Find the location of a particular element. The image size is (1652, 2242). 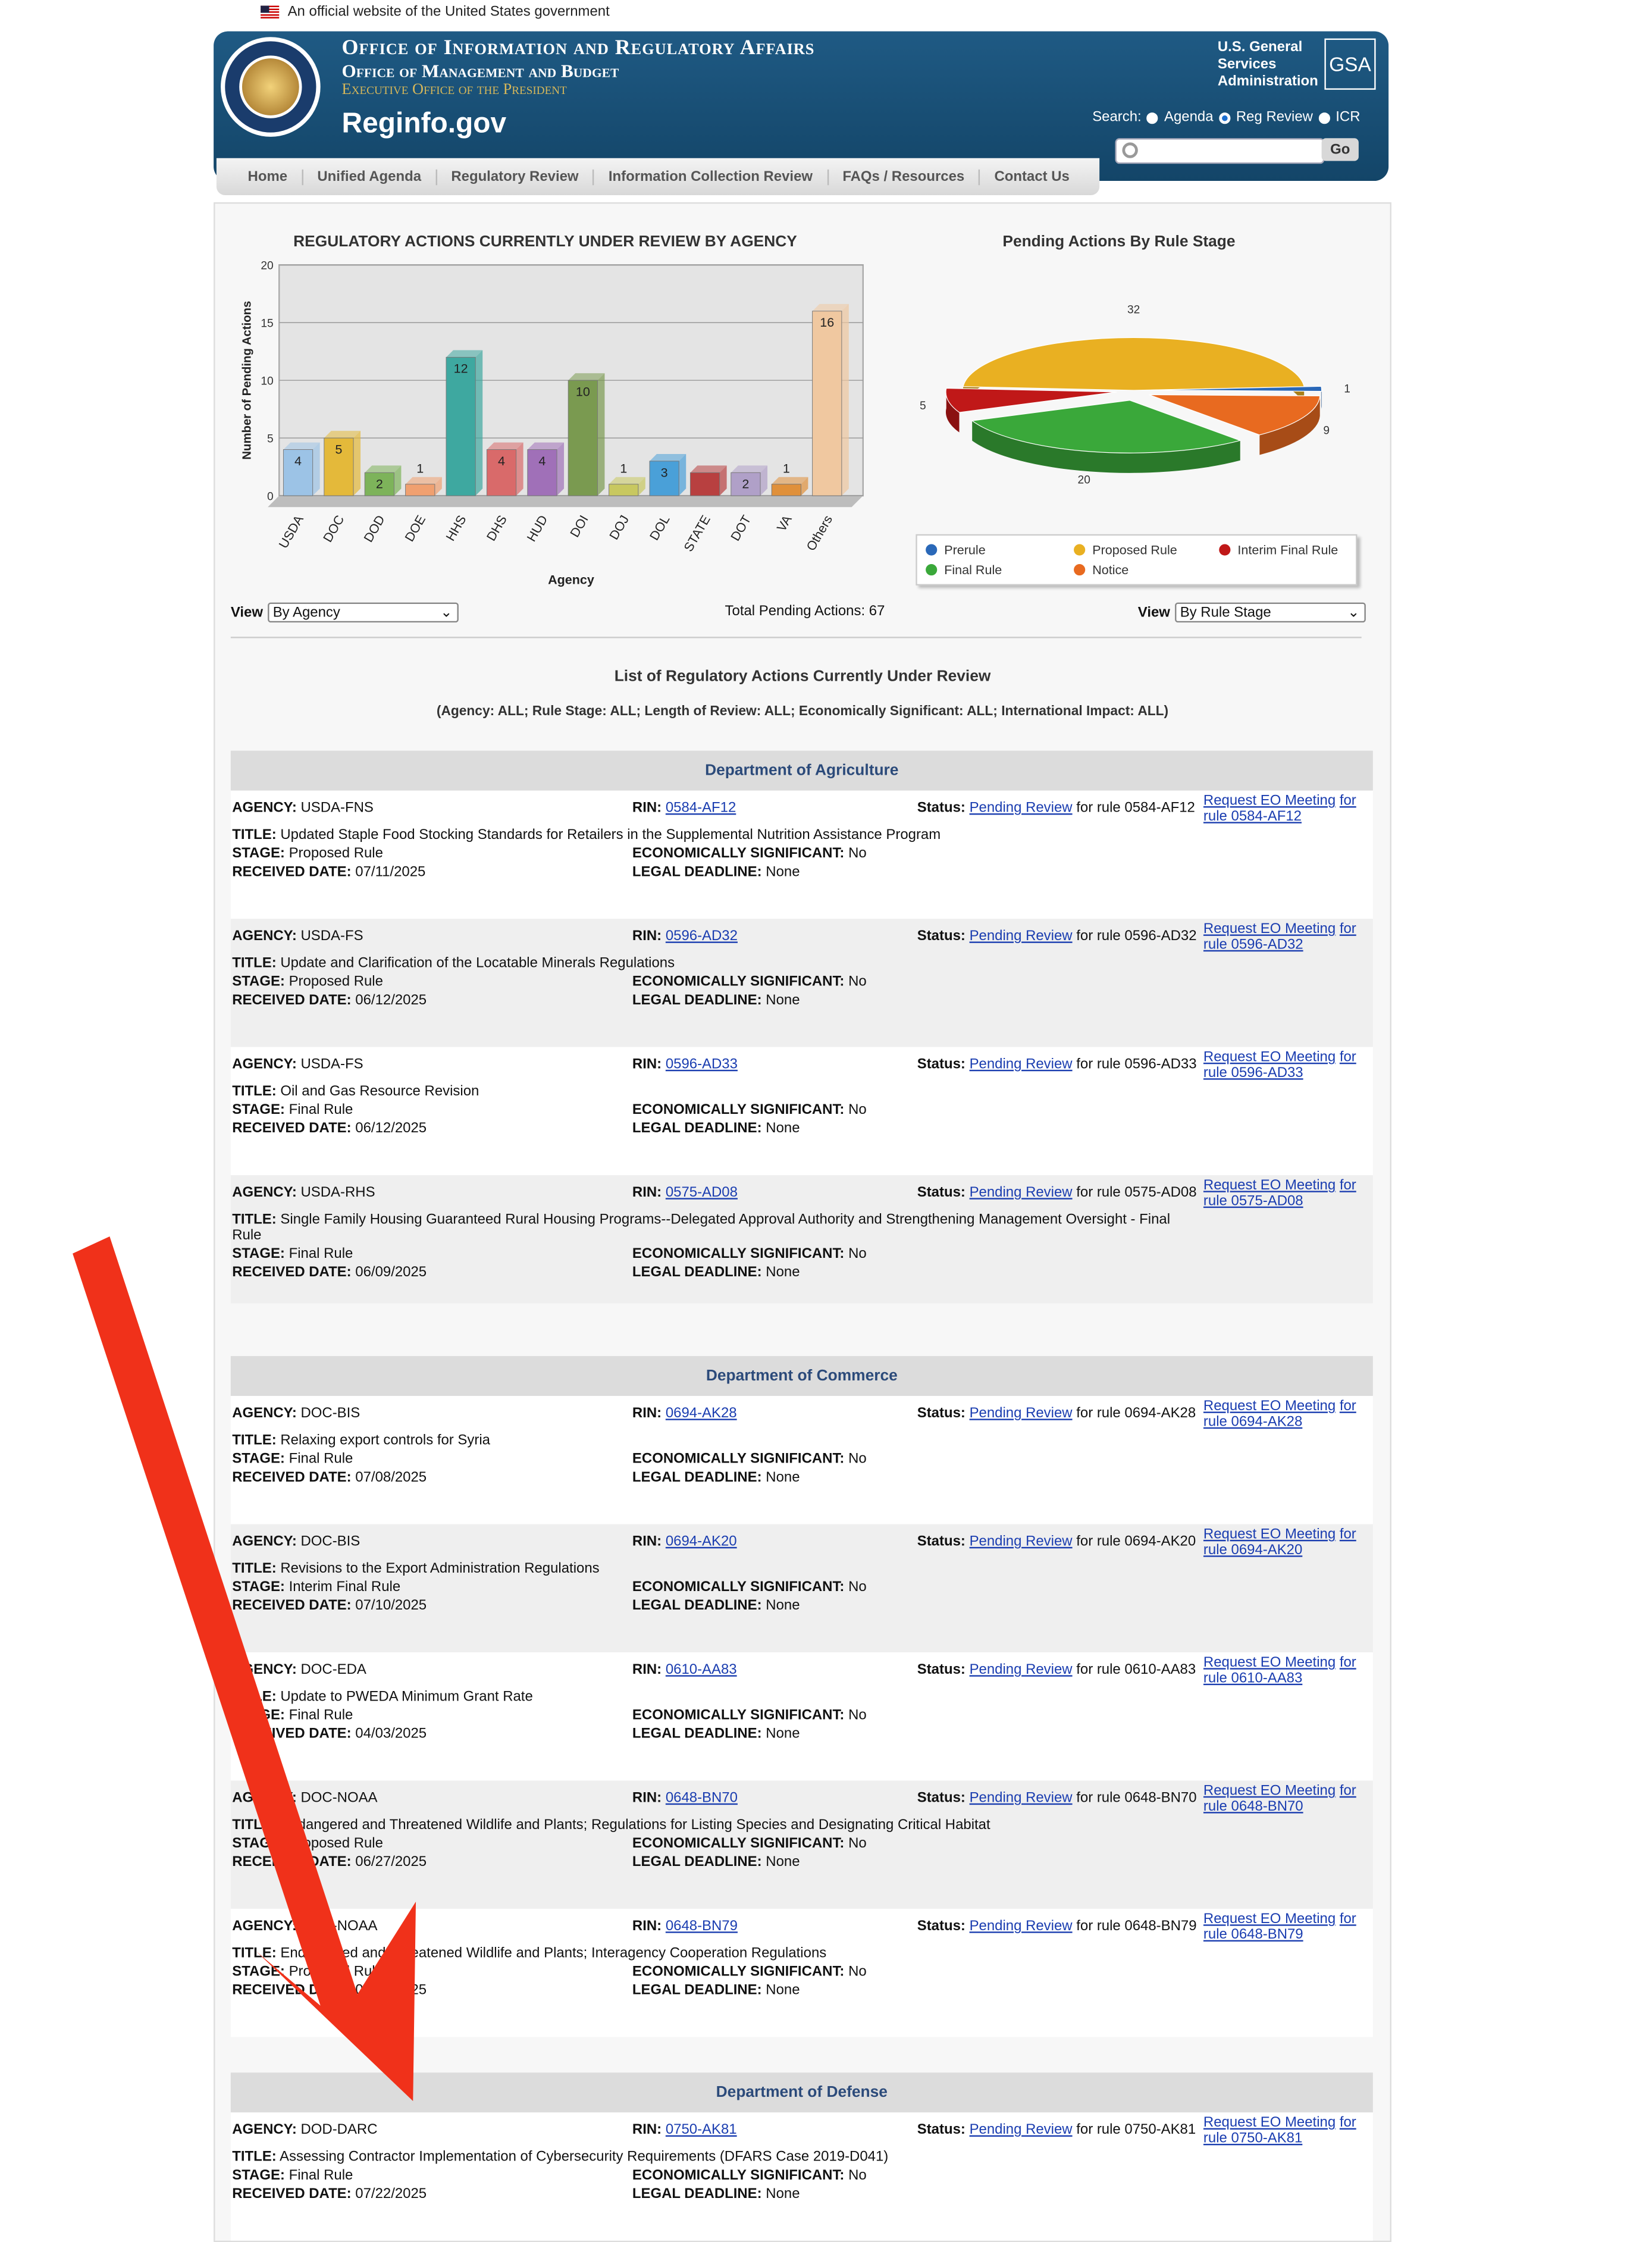

agency-view-select: By Agency ⌄ is located at coordinates (362, 612).